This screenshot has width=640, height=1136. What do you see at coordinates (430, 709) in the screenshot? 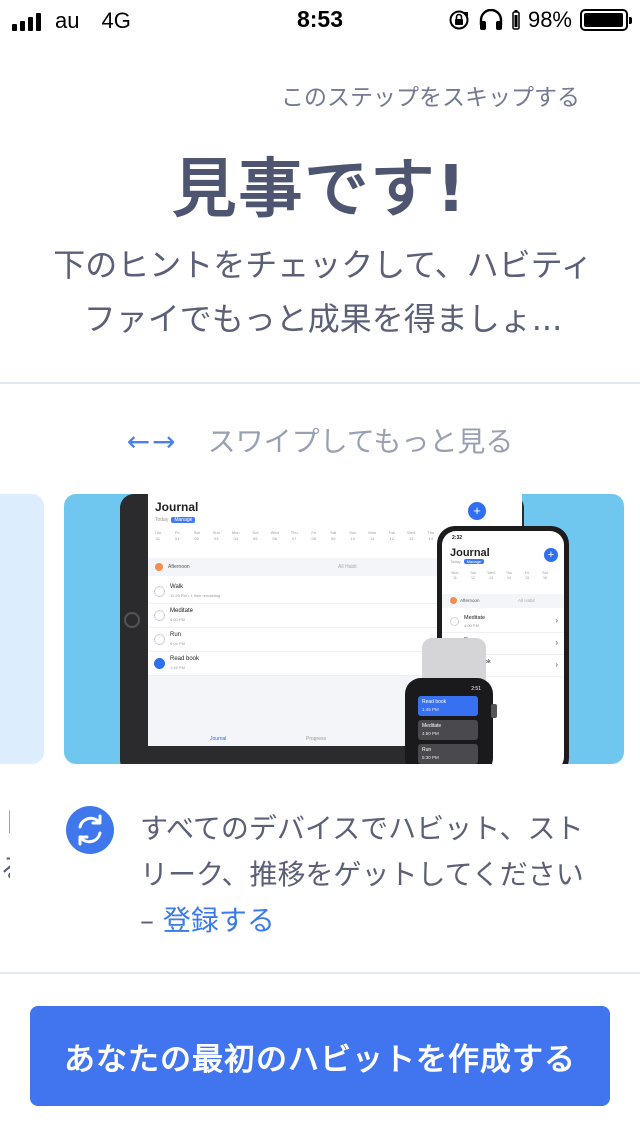
I see `watch-habit-time: 1:45 PM` at bounding box center [430, 709].